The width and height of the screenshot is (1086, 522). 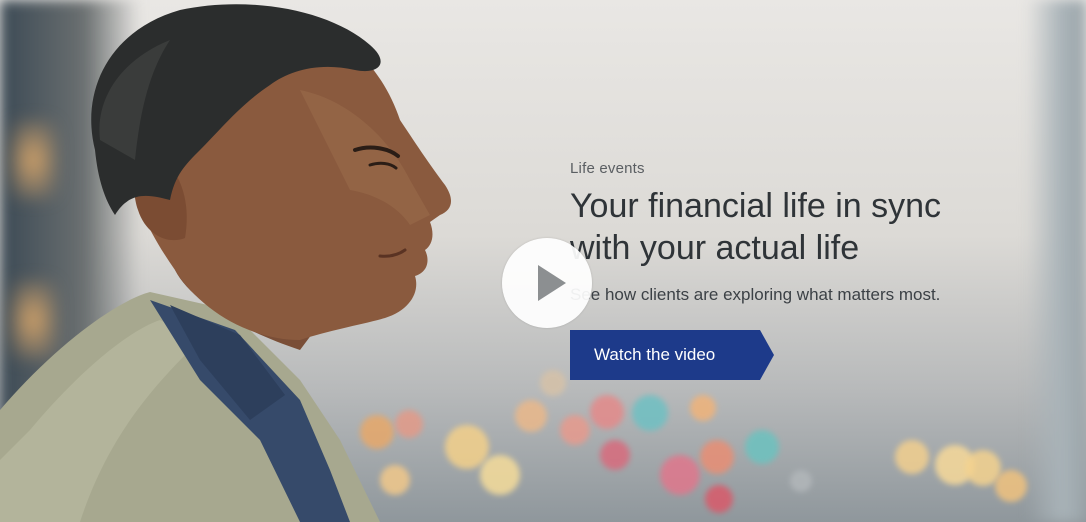 What do you see at coordinates (655, 354) in the screenshot?
I see `watch-video-label: Watch the video` at bounding box center [655, 354].